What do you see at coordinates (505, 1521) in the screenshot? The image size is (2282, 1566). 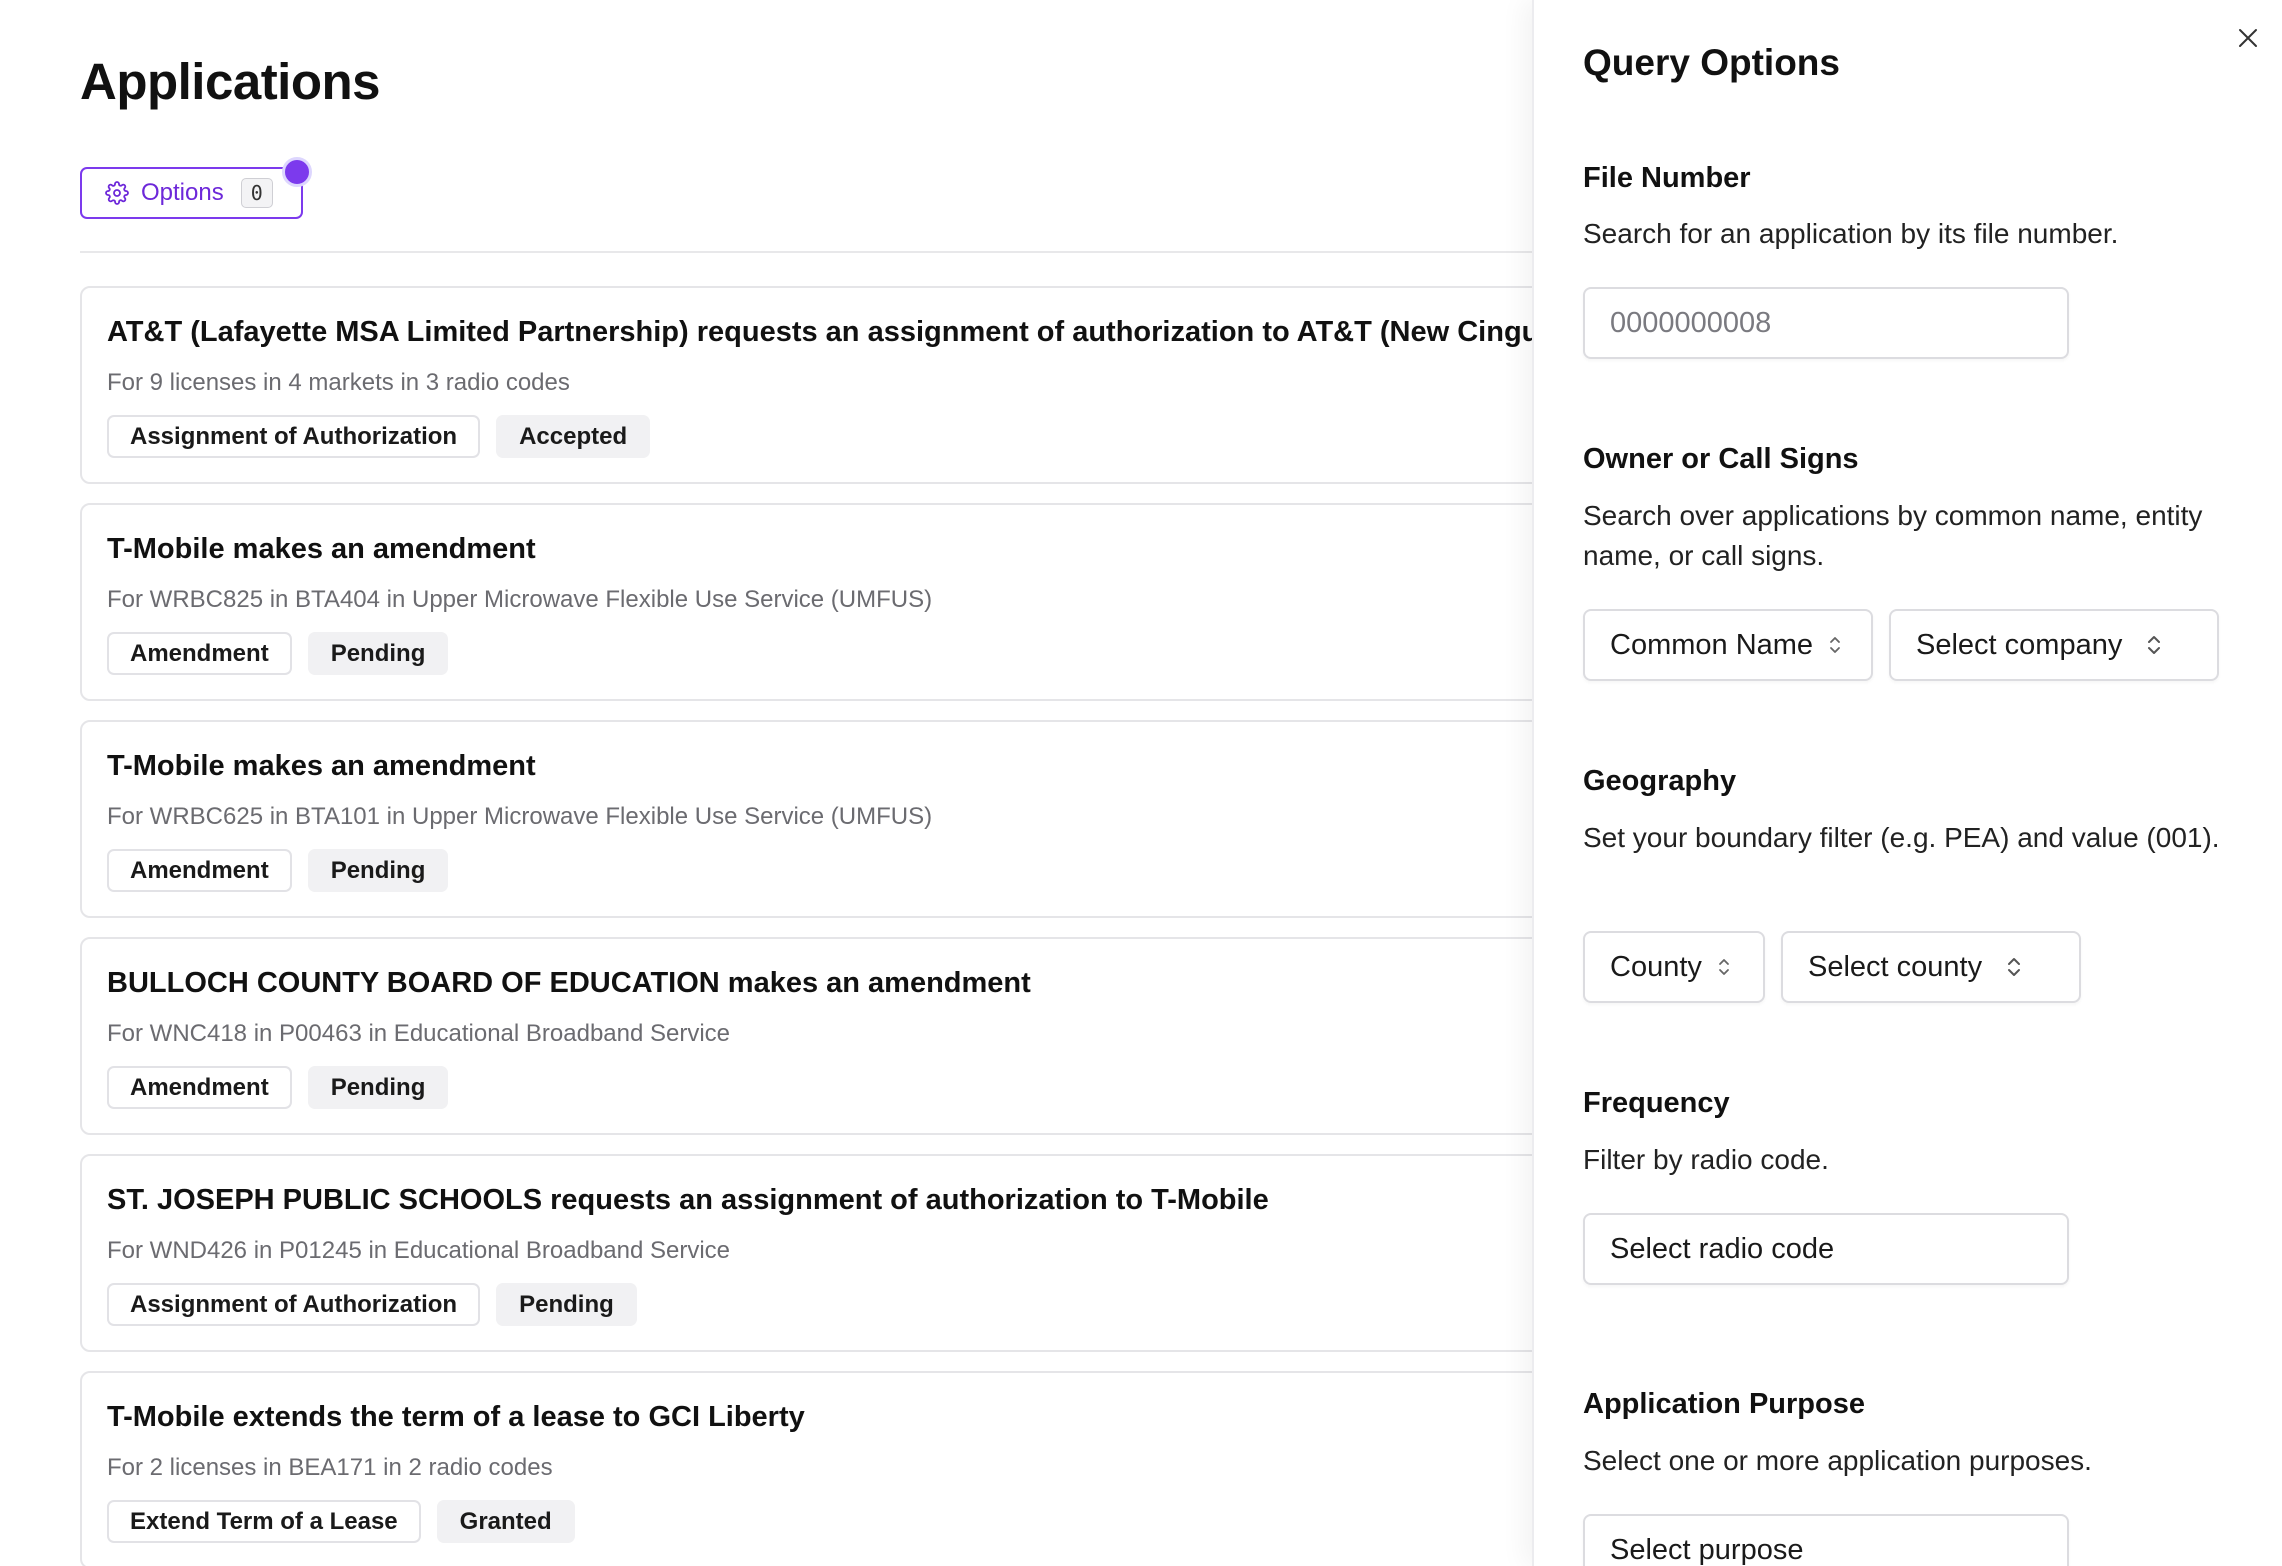 I see `application-status-badge: Granted` at bounding box center [505, 1521].